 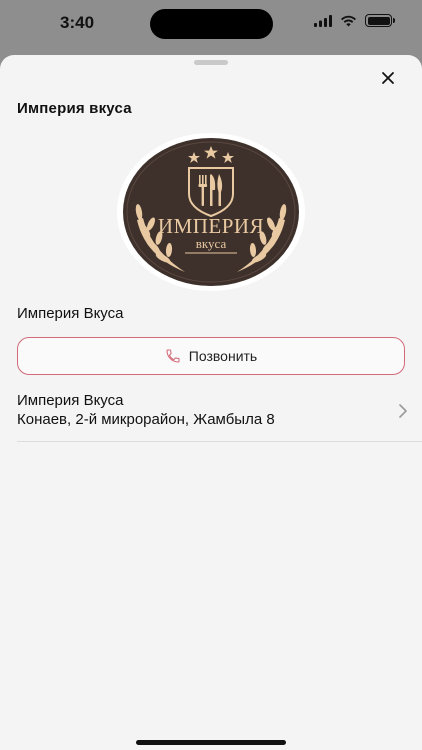 I want to click on status-time: 3:40, so click(x=77, y=22).